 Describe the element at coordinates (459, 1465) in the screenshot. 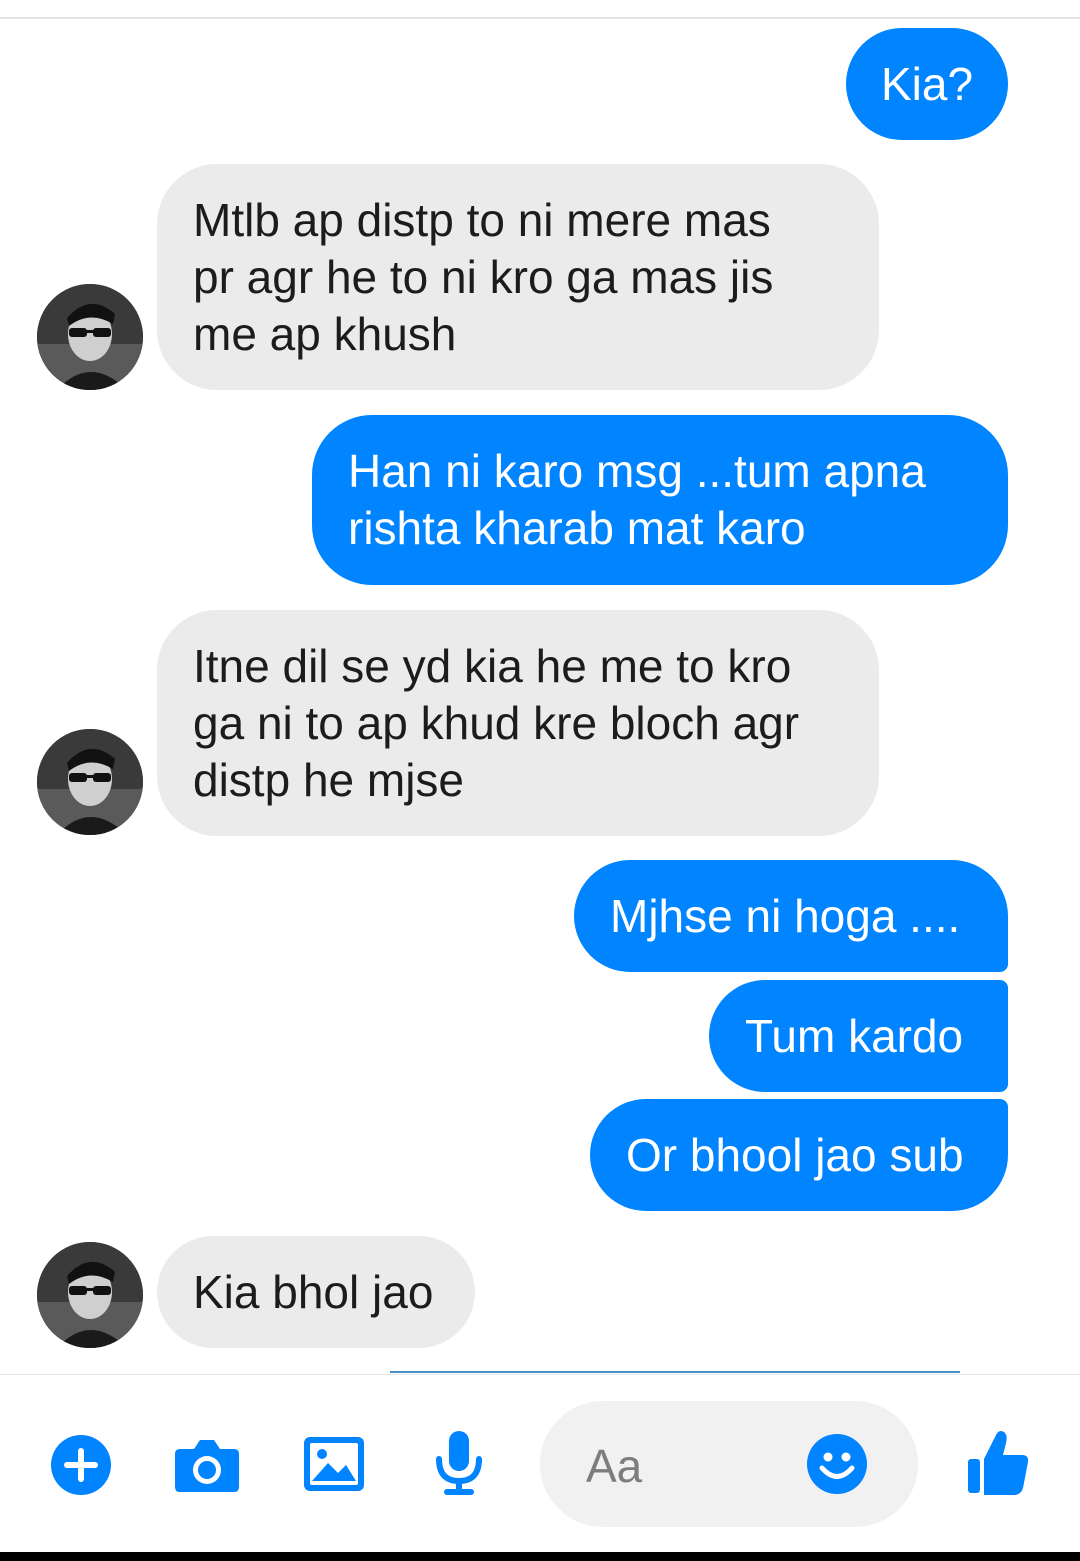

I see `microphone-icon` at that location.